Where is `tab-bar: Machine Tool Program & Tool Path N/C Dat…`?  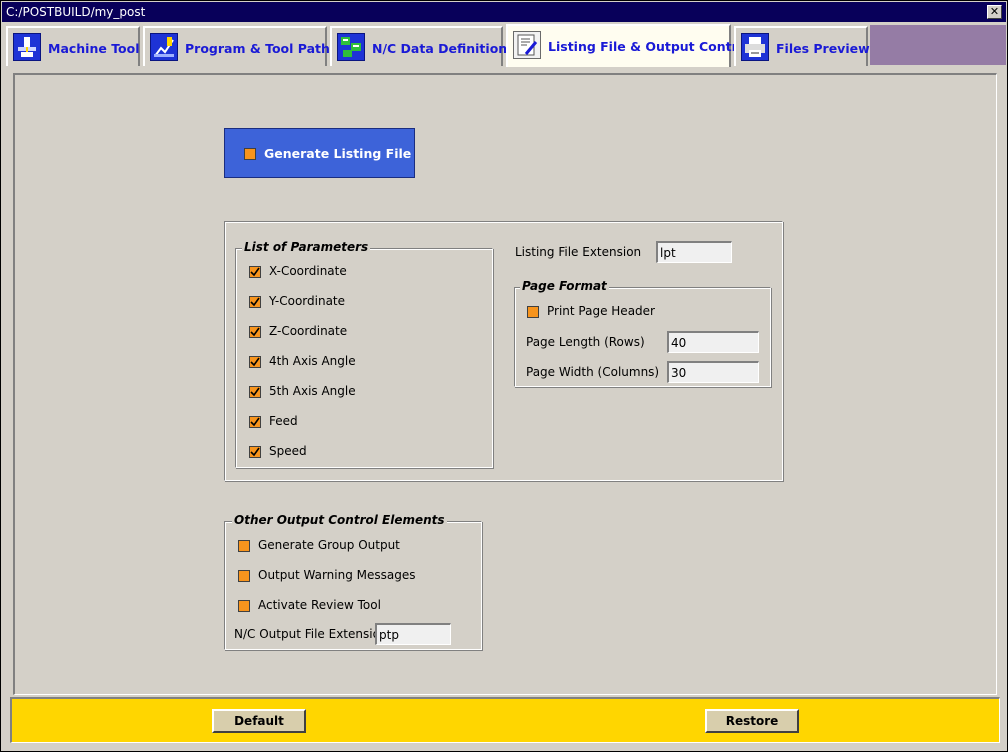 tab-bar: Machine Tool Program & Tool Path N/C Dat… is located at coordinates (504, 45).